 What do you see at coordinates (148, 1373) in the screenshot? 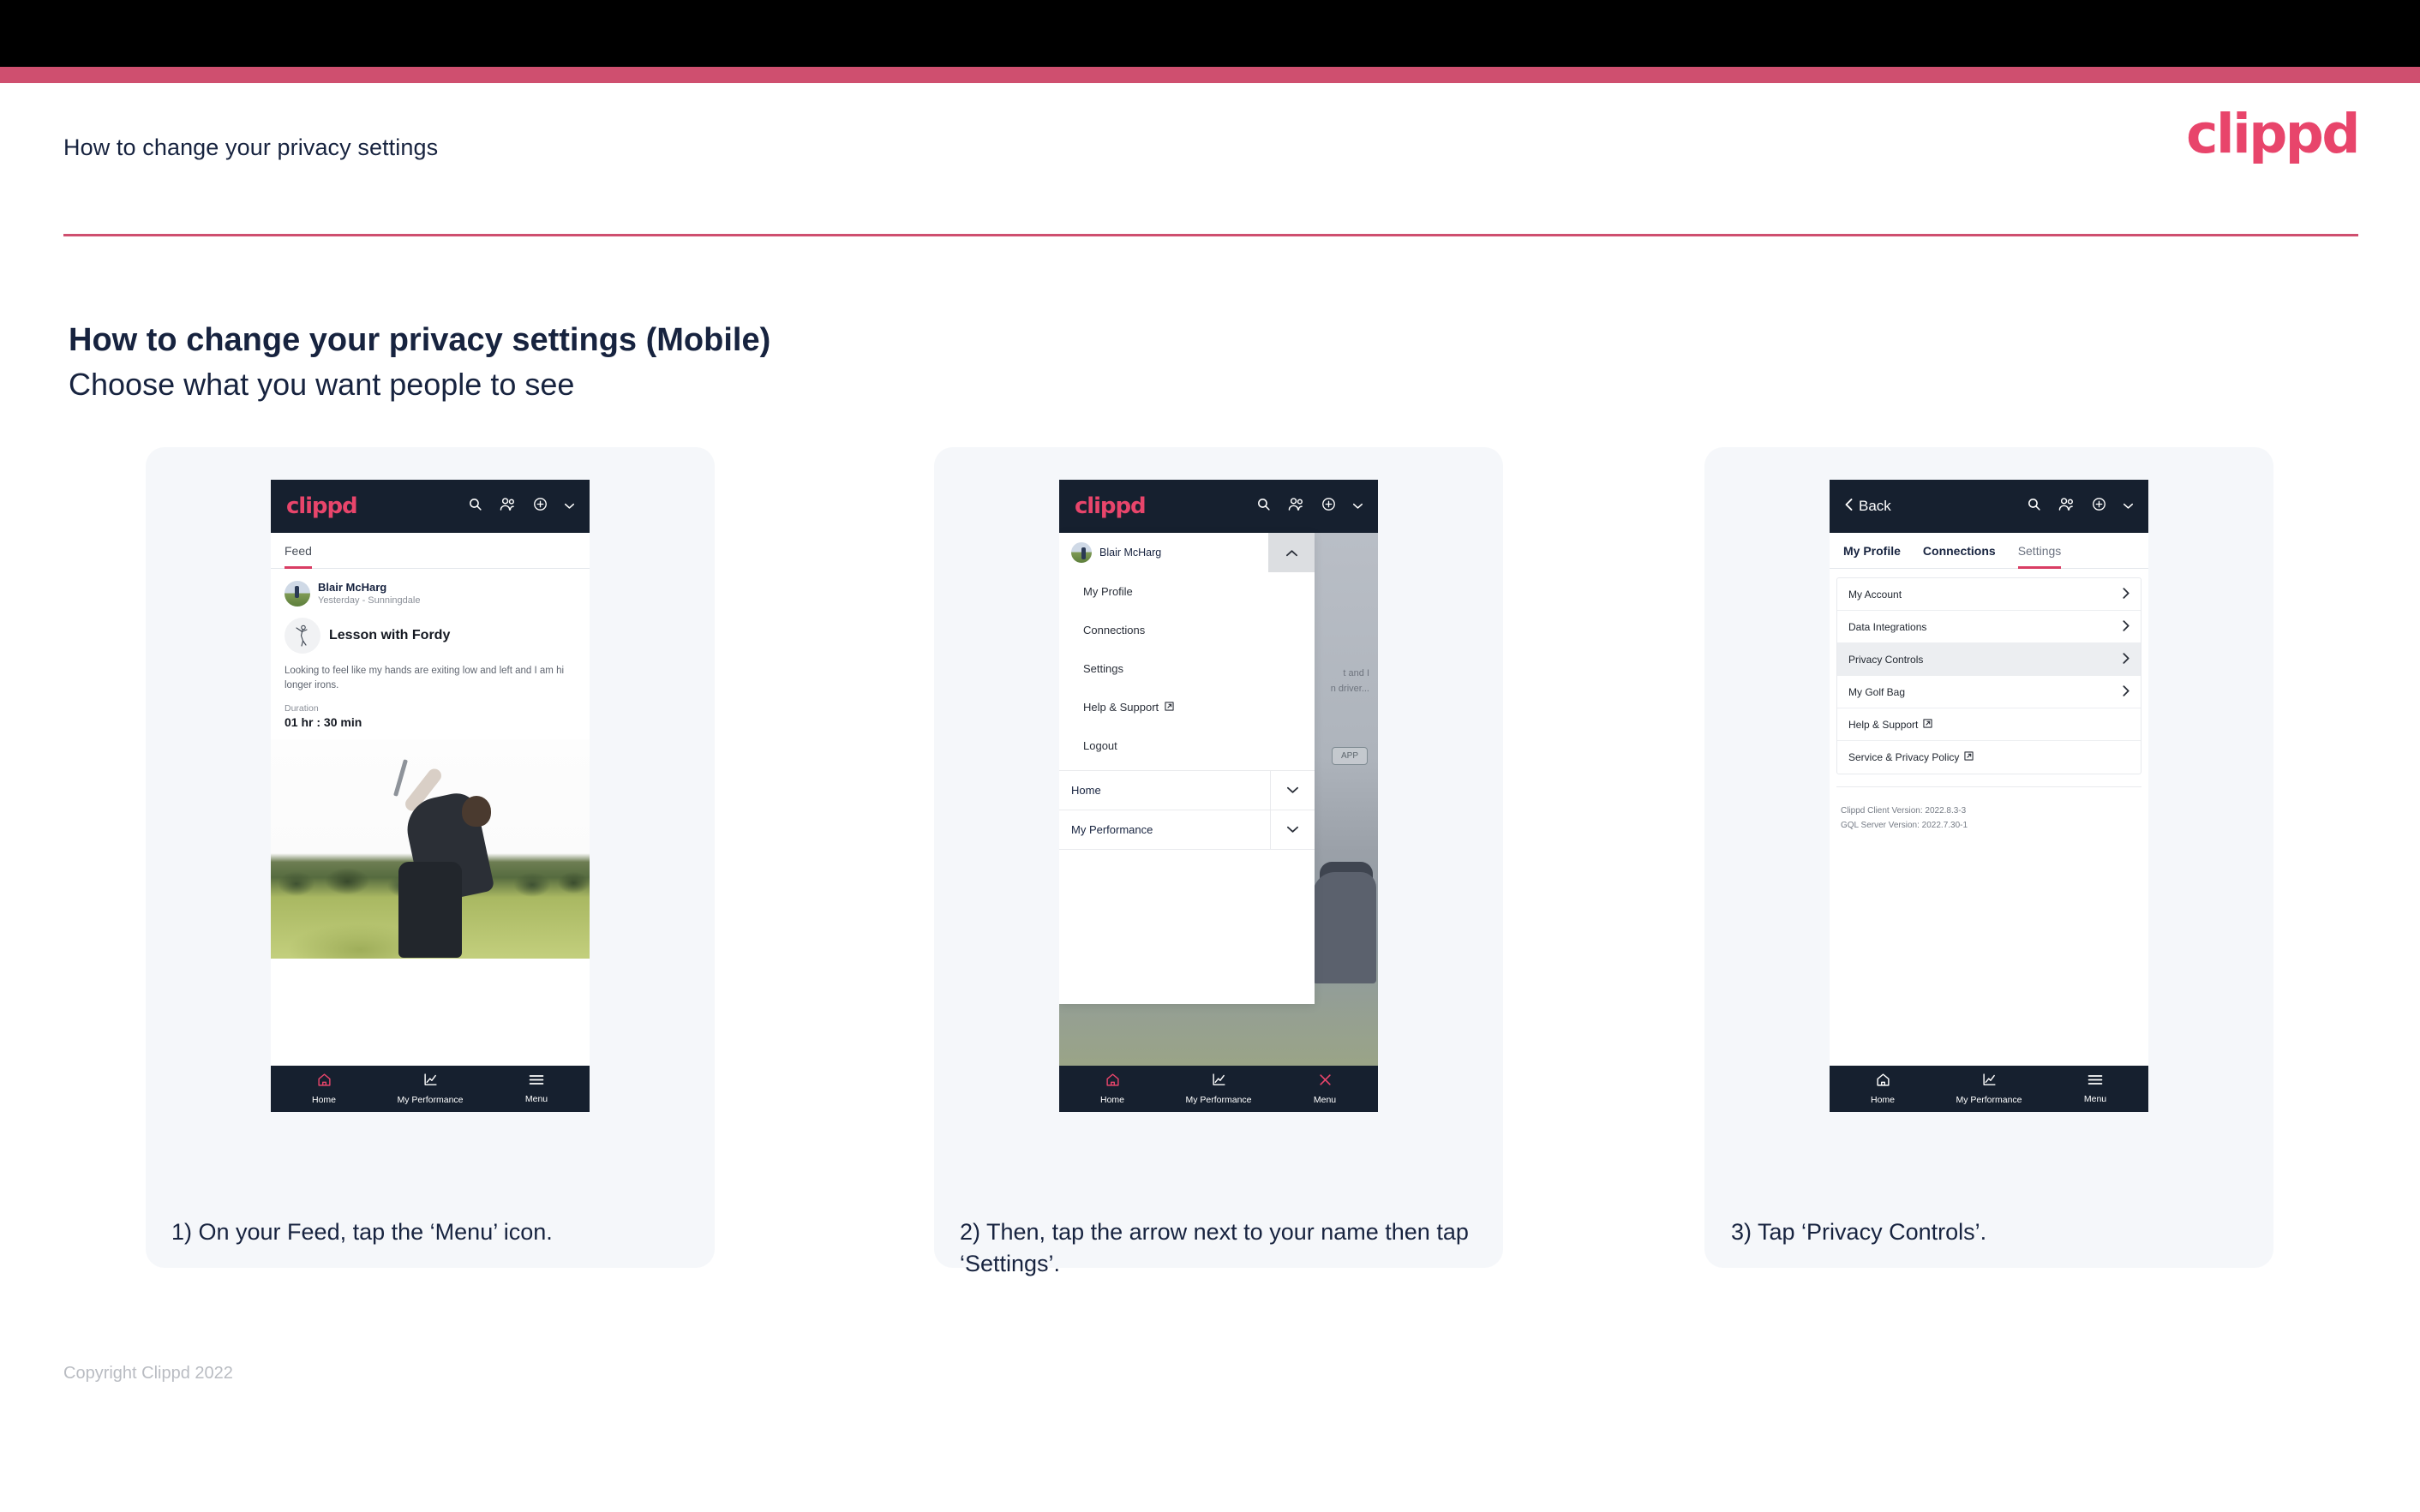
I see `footer-copyright: Copyright Clippd 2022` at bounding box center [148, 1373].